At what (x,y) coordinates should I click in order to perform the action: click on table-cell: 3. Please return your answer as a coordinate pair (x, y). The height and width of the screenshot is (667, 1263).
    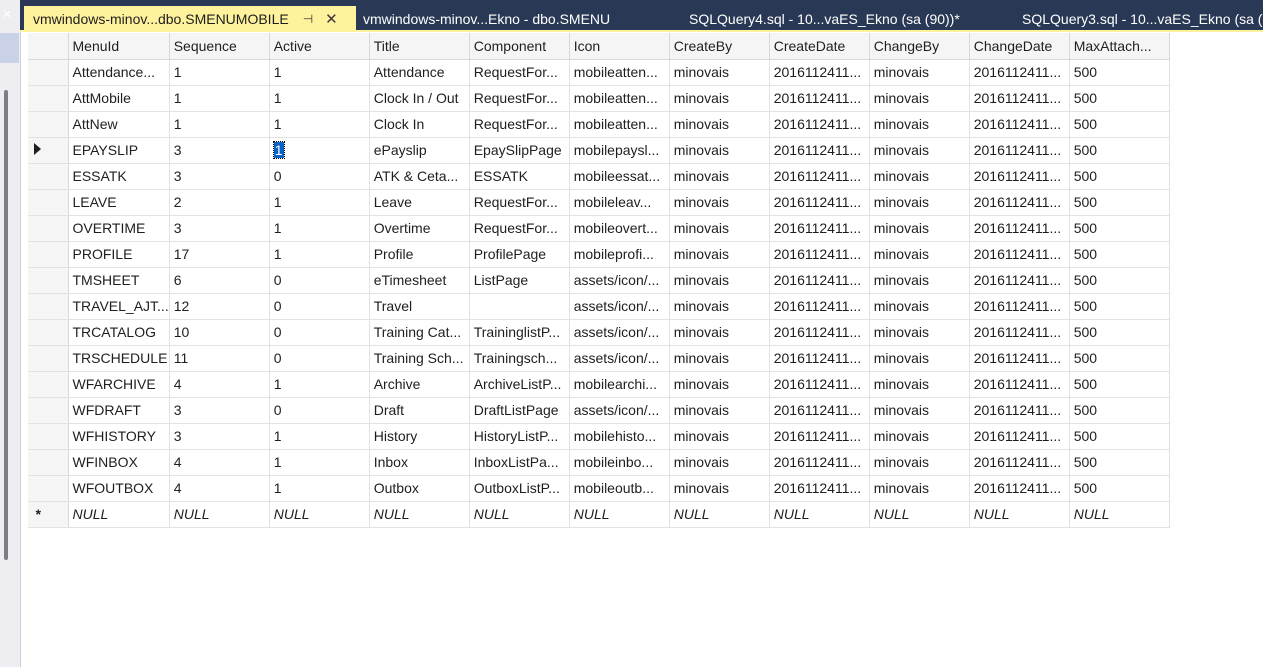
    Looking at the image, I should click on (219, 436).